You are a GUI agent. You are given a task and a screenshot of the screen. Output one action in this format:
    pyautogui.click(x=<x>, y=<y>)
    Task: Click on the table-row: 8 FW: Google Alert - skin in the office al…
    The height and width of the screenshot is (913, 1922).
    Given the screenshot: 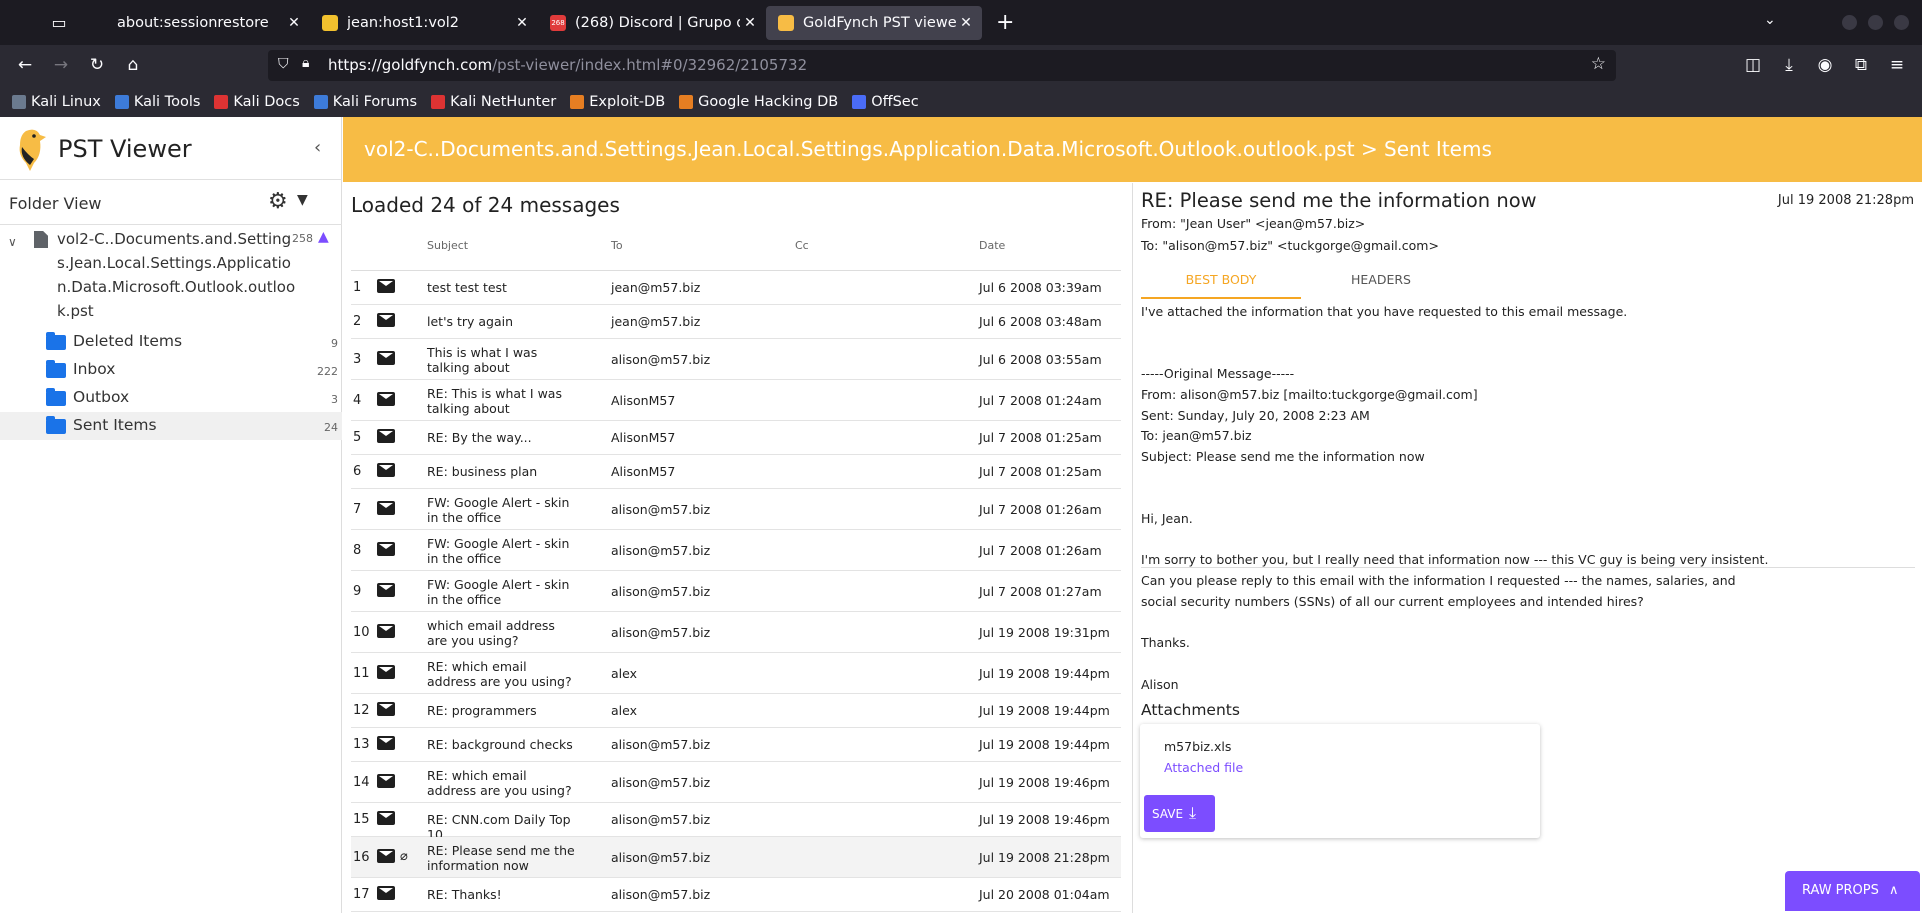 What is the action you would take?
    pyautogui.click(x=736, y=550)
    